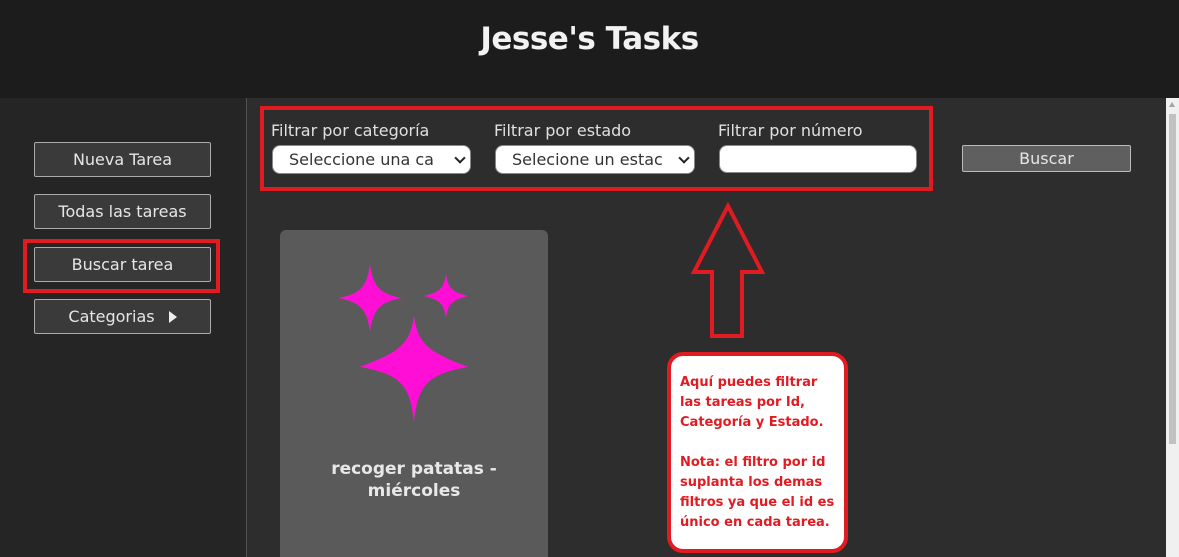  I want to click on scroll-up-icon, so click(1172, 104).